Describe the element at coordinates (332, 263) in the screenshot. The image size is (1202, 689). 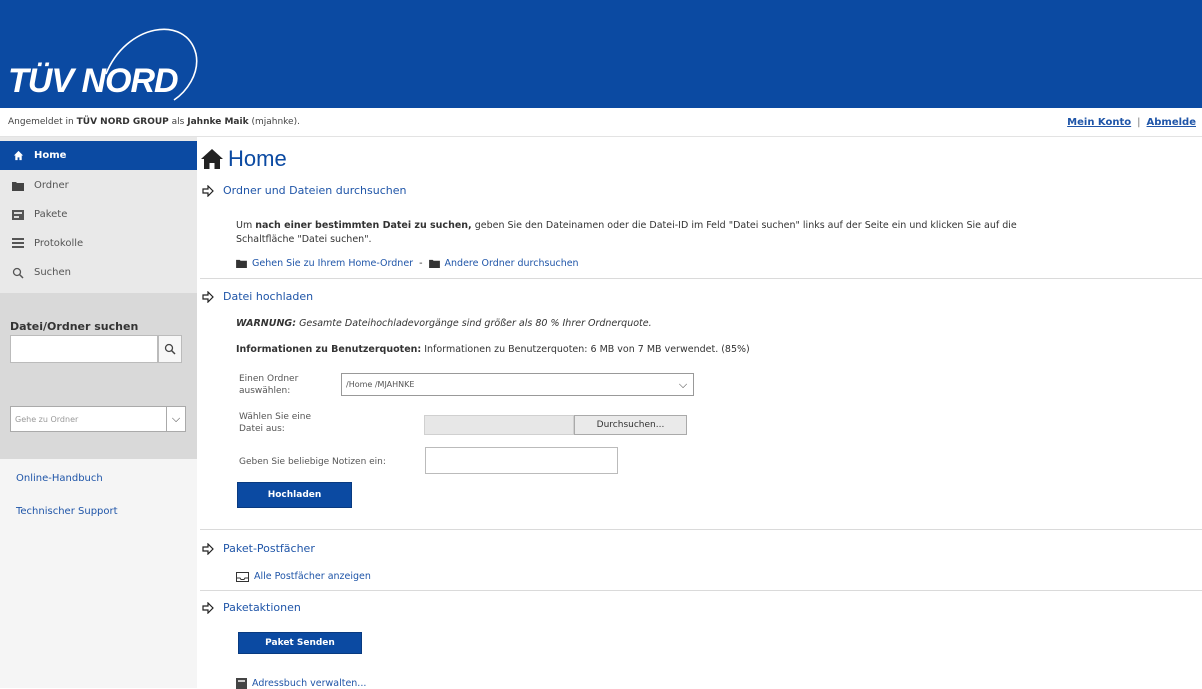
I see `goto-home-folder-link: Gehen Sie zu Ihrem Home-Ordner` at that location.